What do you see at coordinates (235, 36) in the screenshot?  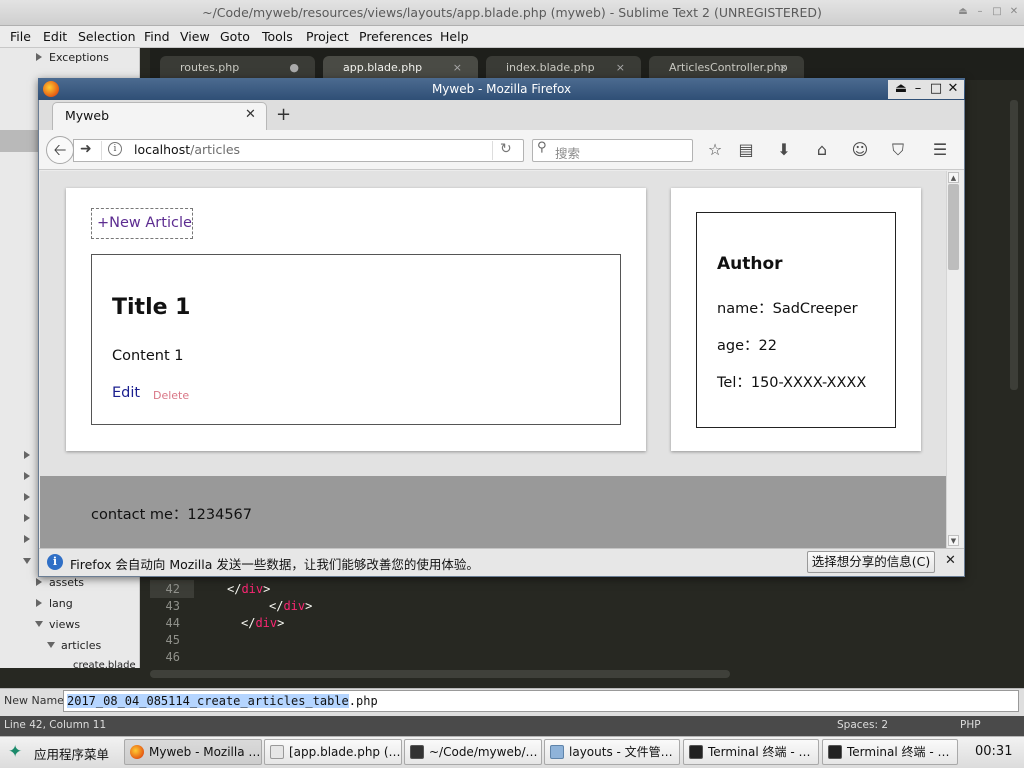 I see `menu-goto: Goto` at bounding box center [235, 36].